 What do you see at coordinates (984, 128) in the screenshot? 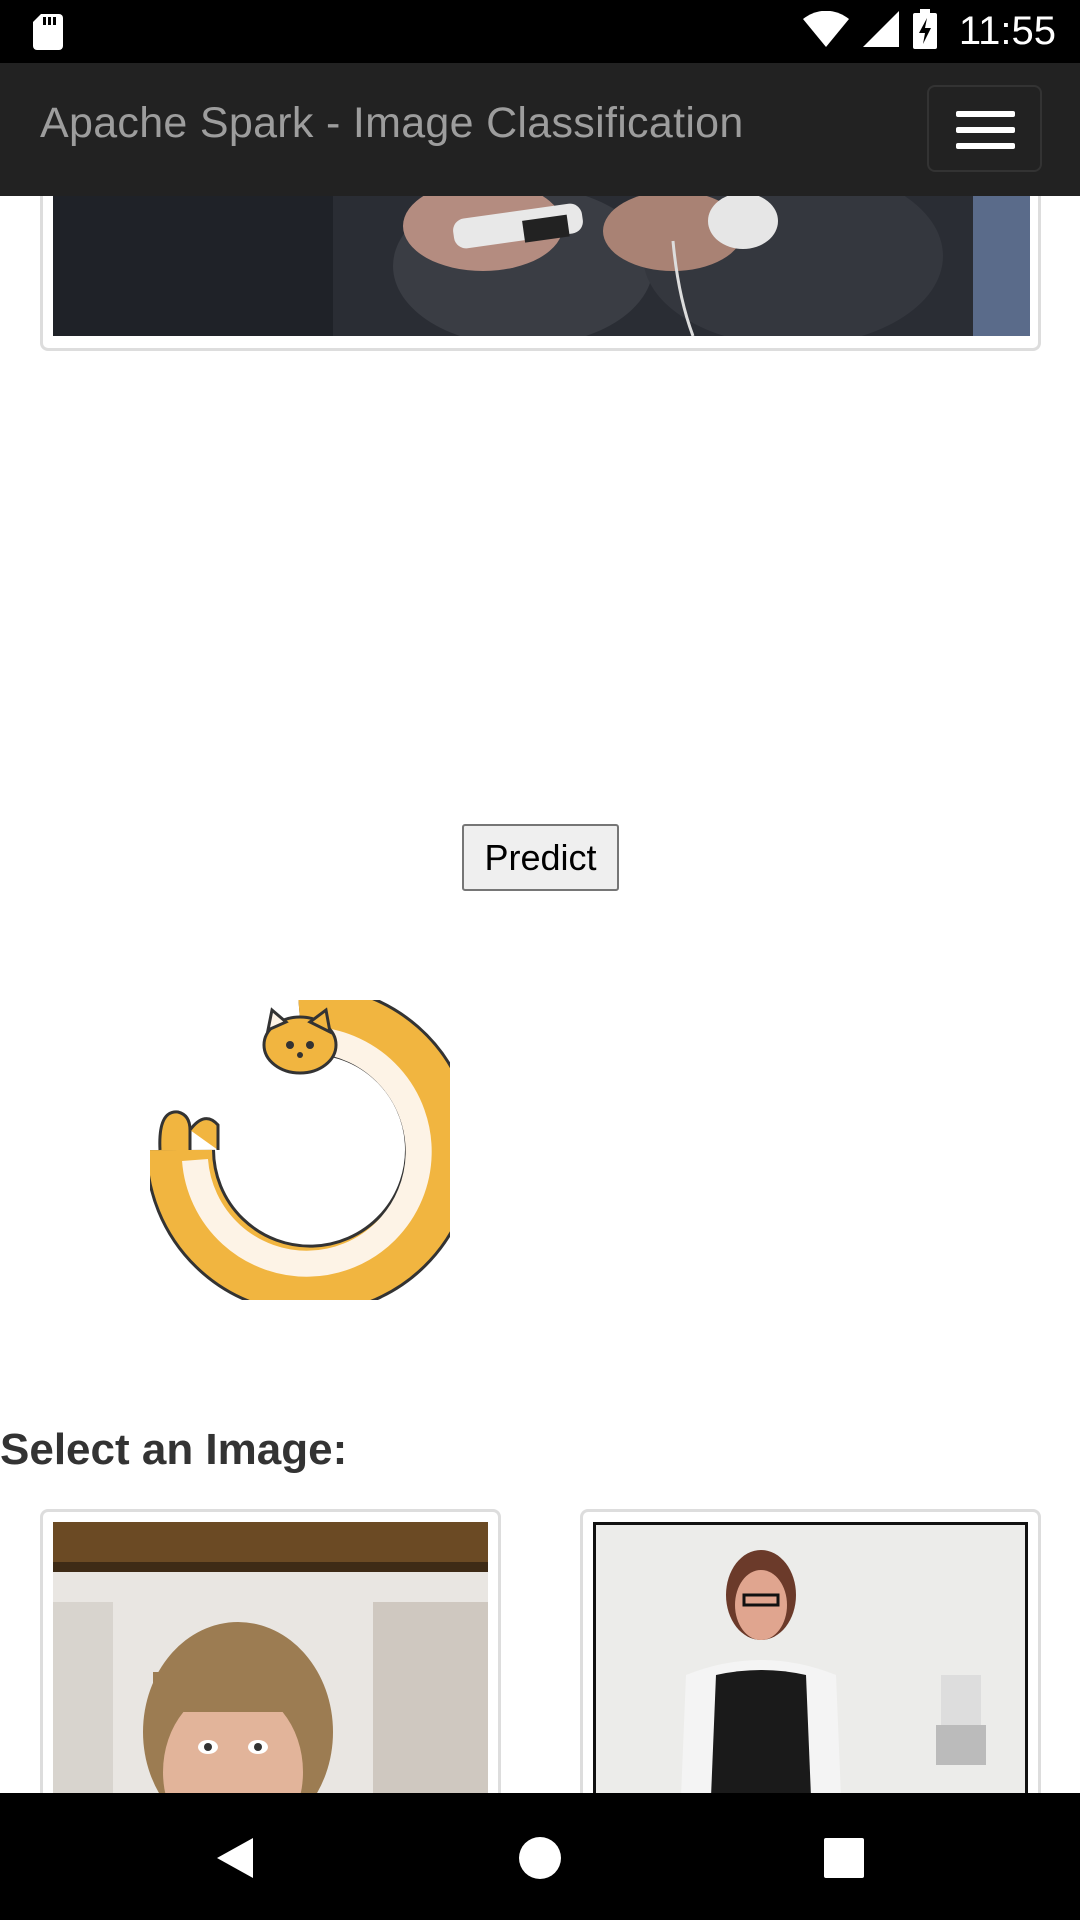
I see `navbar-toggle-button` at bounding box center [984, 128].